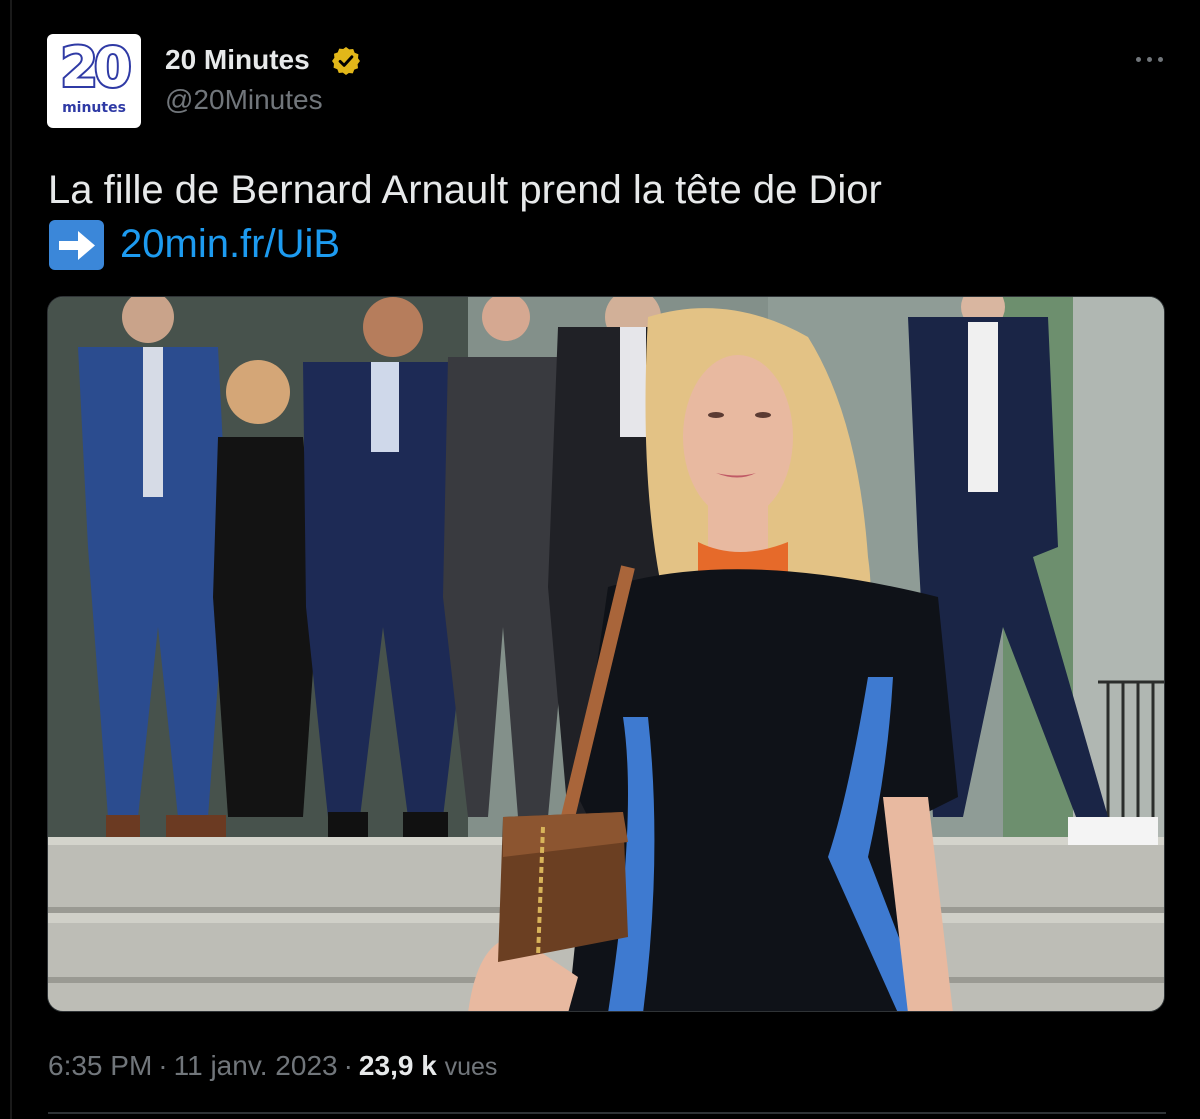  What do you see at coordinates (471, 1067) in the screenshot?
I see `views-label: vues` at bounding box center [471, 1067].